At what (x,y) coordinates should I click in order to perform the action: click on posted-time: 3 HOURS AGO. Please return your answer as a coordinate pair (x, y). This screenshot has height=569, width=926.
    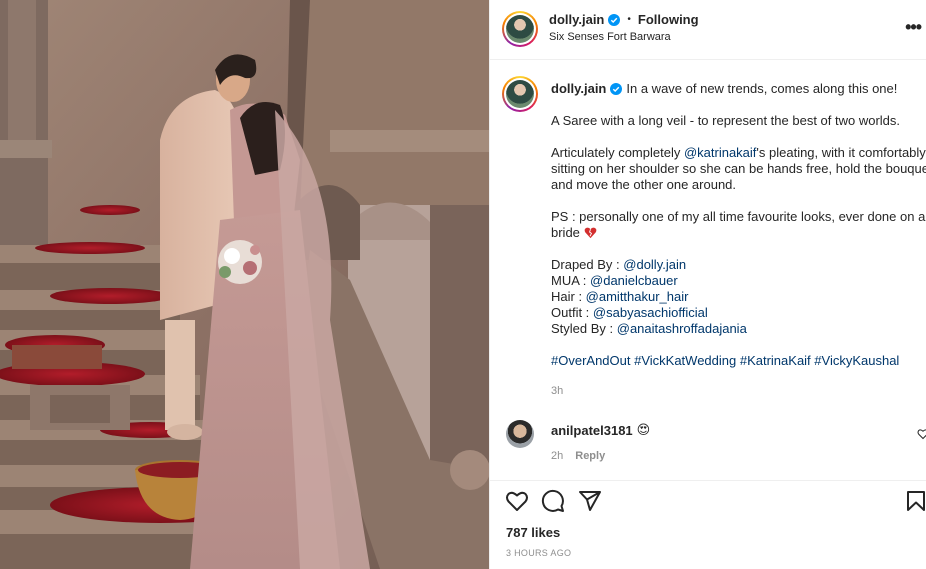
    Looking at the image, I should click on (538, 553).